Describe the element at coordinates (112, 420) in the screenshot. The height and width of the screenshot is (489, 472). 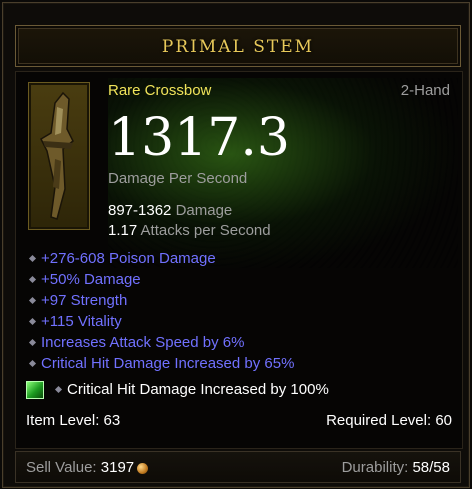
I see `item-level-value: 63` at that location.